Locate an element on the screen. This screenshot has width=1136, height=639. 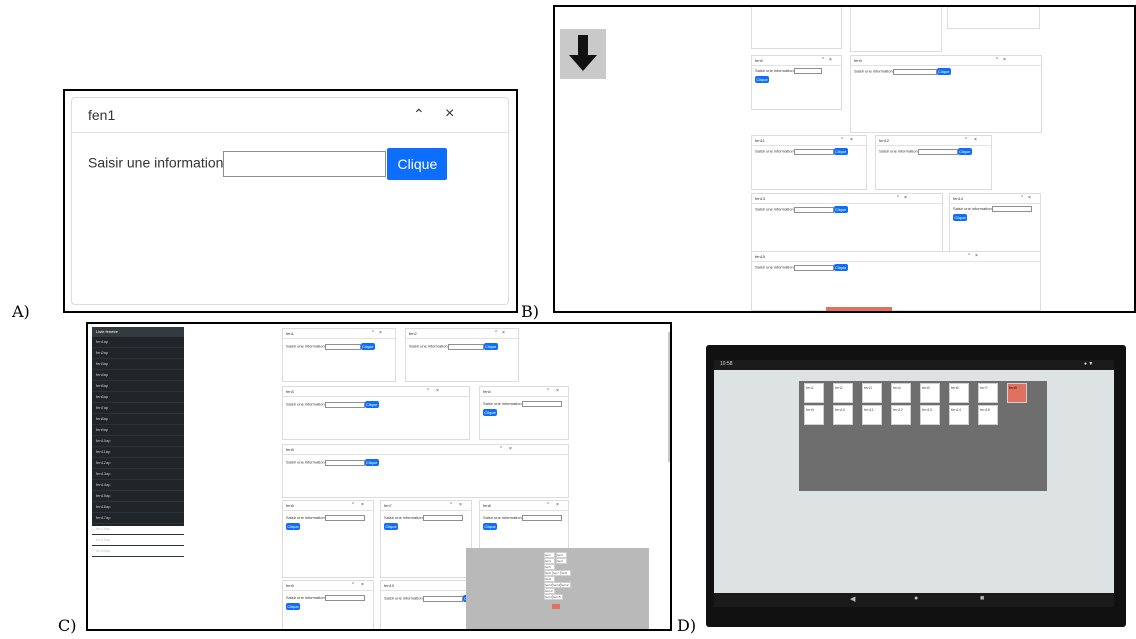
tablet-window-tile: fen1 is located at coordinates (814, 393).